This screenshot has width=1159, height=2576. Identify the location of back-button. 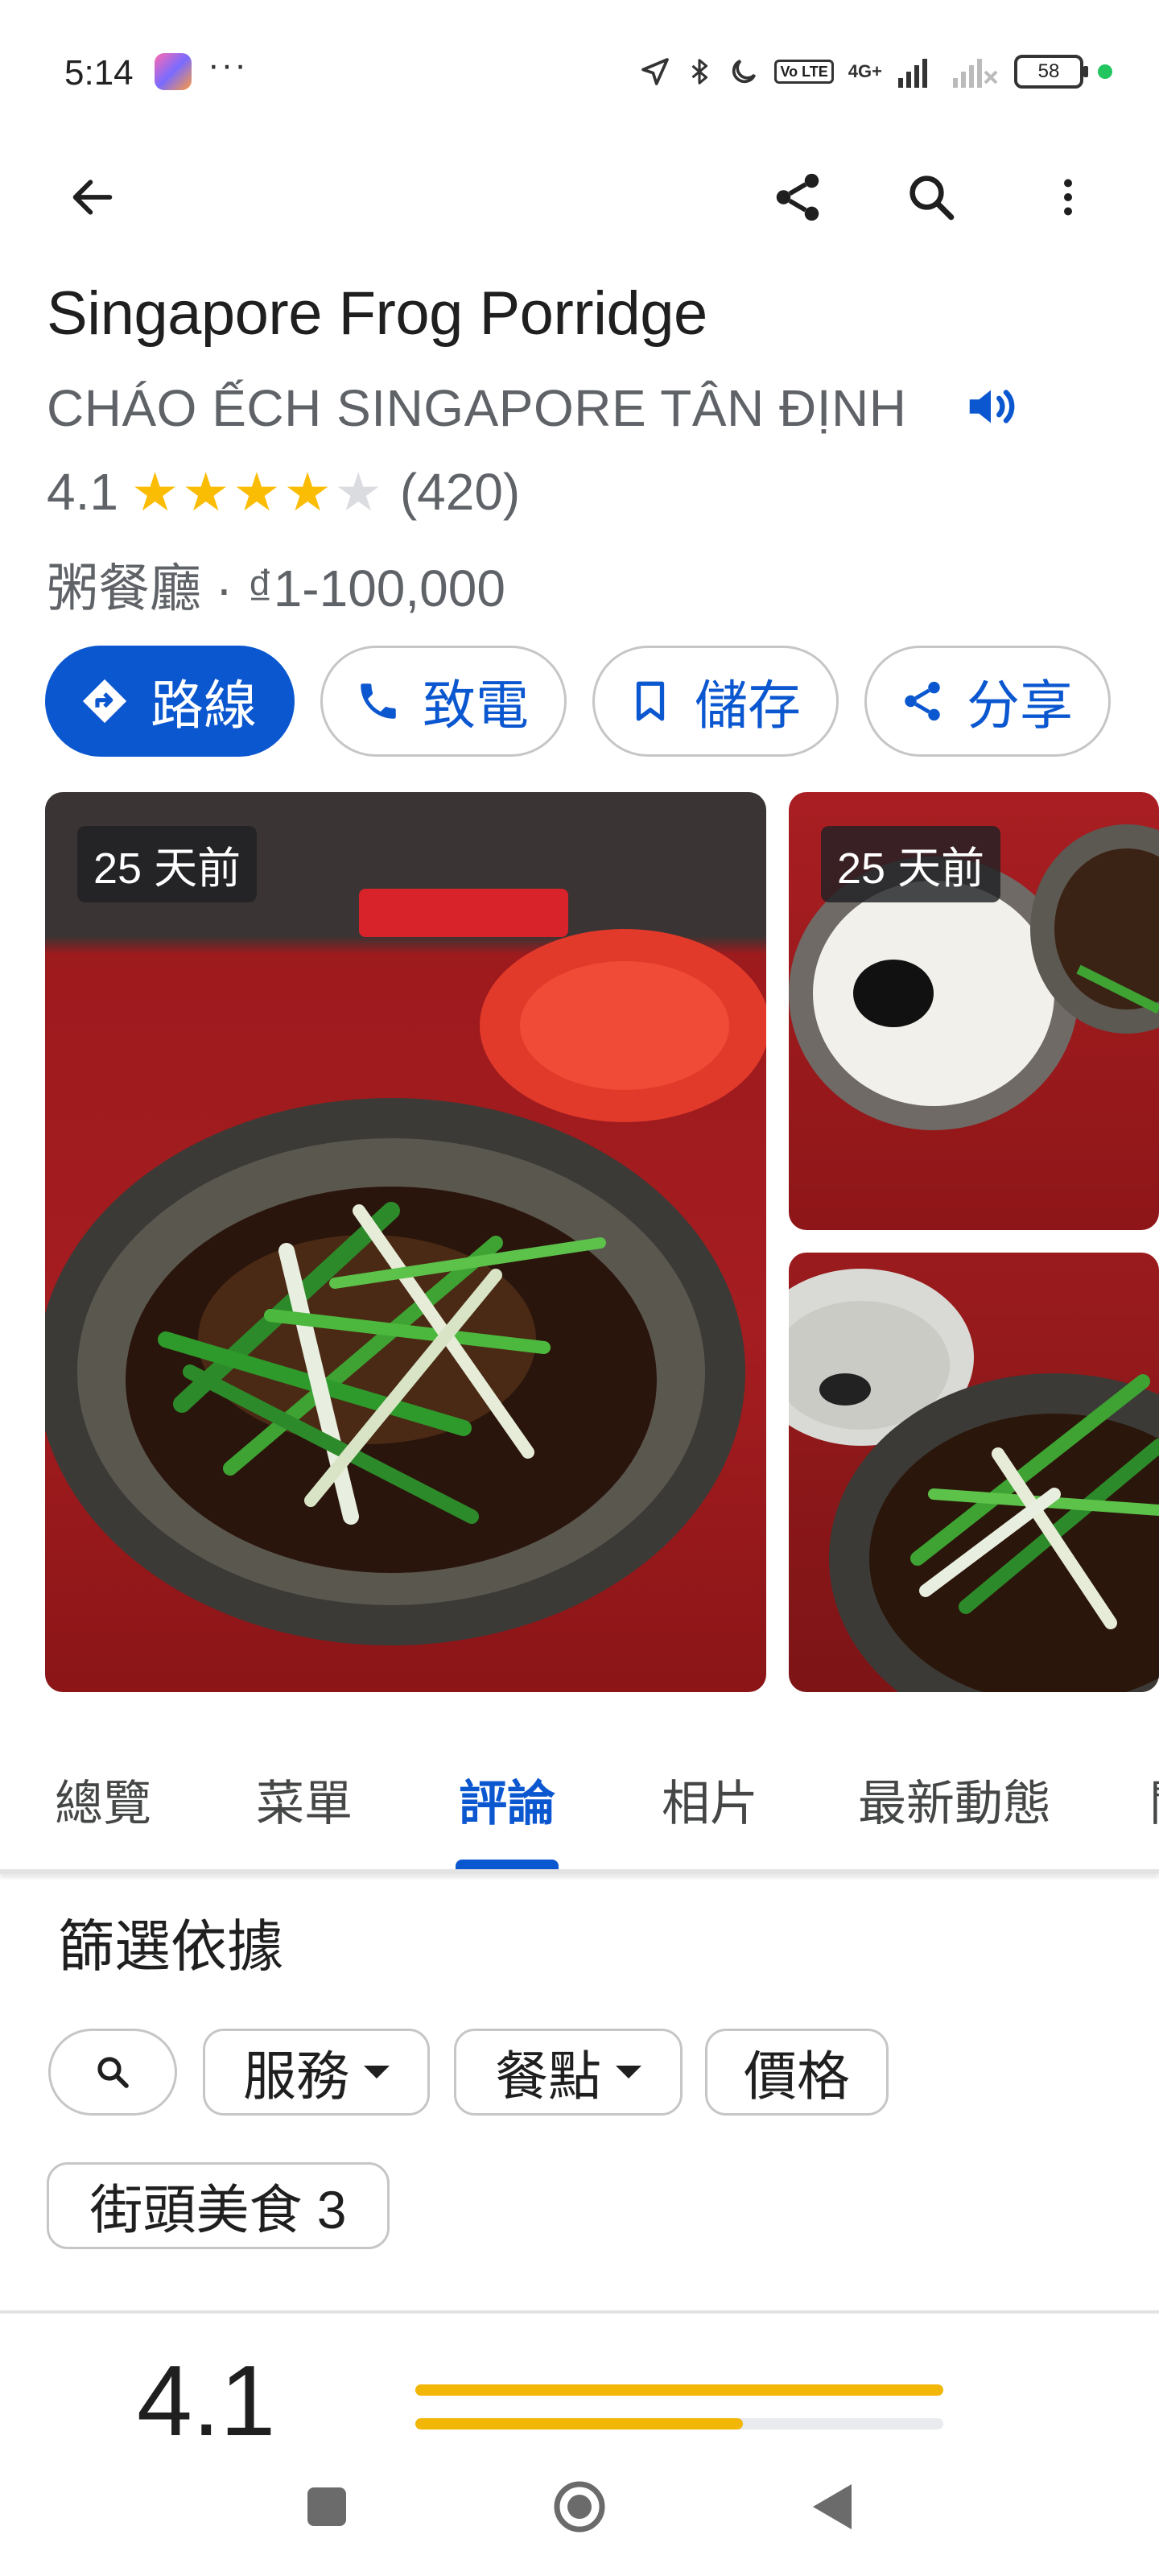
(92, 197).